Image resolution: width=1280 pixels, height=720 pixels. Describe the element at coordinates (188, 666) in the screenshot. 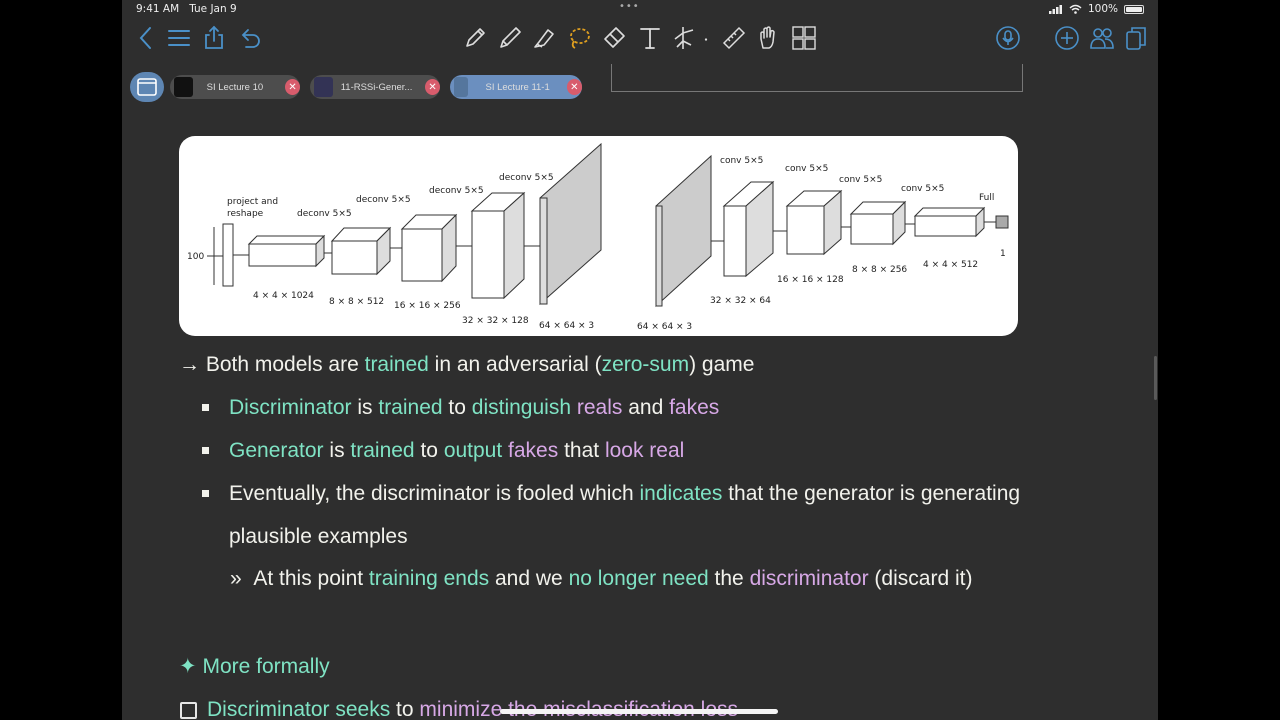

I see `star-icon: ✦` at that location.